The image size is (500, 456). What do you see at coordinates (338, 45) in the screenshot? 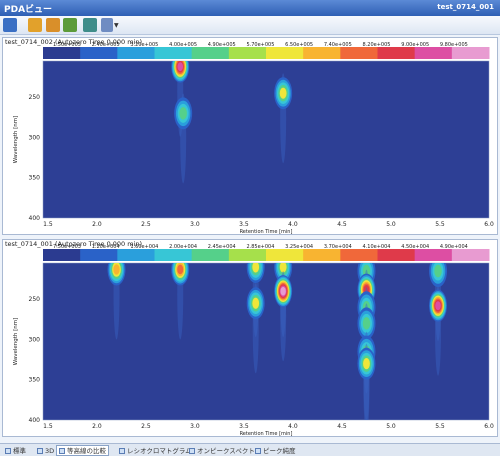
I see `colorscale-label: 7.40e+005` at bounding box center [338, 45].